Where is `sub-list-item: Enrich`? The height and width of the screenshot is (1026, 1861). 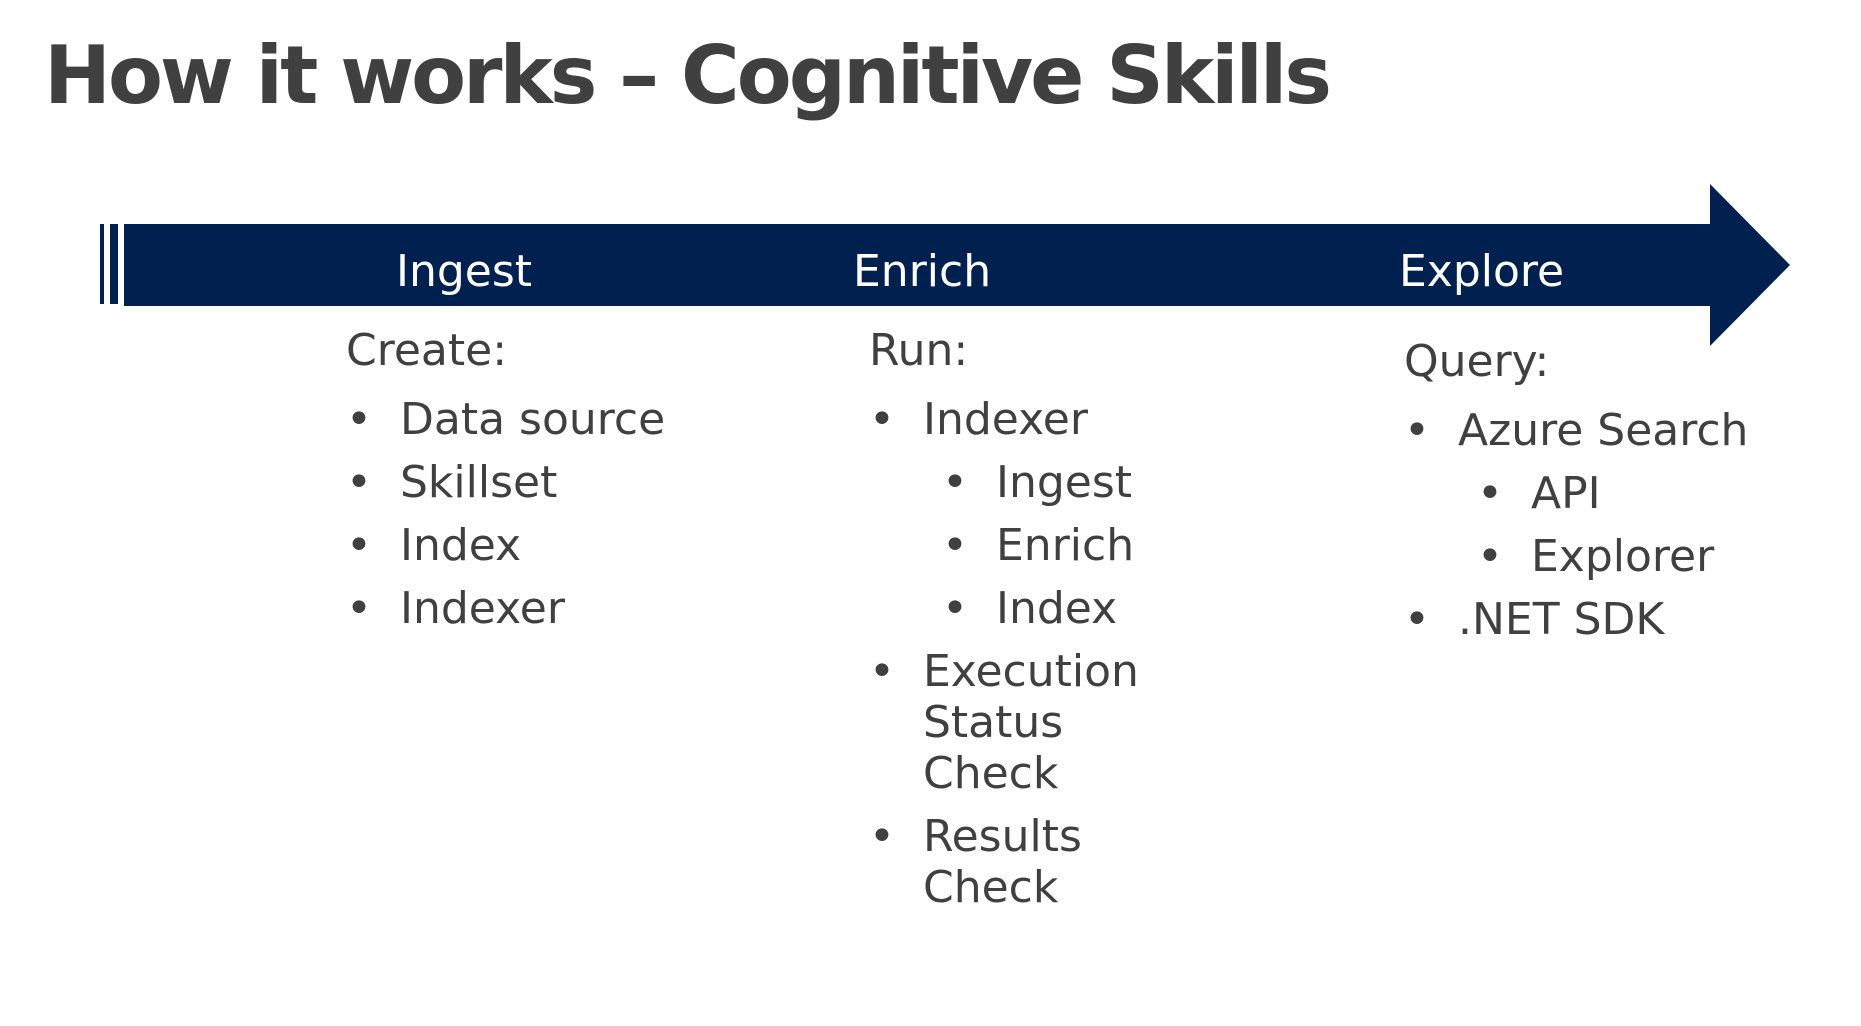
sub-list-item: Enrich is located at coordinates (1042, 545).